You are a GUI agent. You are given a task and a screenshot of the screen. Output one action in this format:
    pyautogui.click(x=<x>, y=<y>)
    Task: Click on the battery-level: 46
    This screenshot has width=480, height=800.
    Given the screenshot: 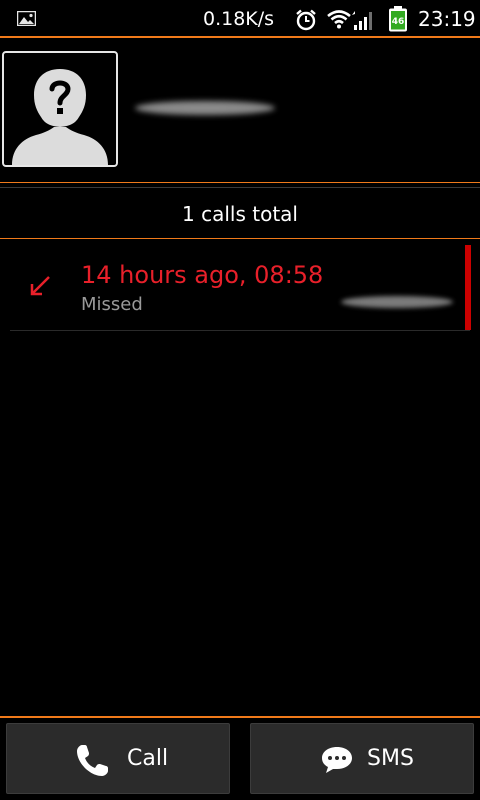 What is the action you would take?
    pyautogui.click(x=398, y=22)
    